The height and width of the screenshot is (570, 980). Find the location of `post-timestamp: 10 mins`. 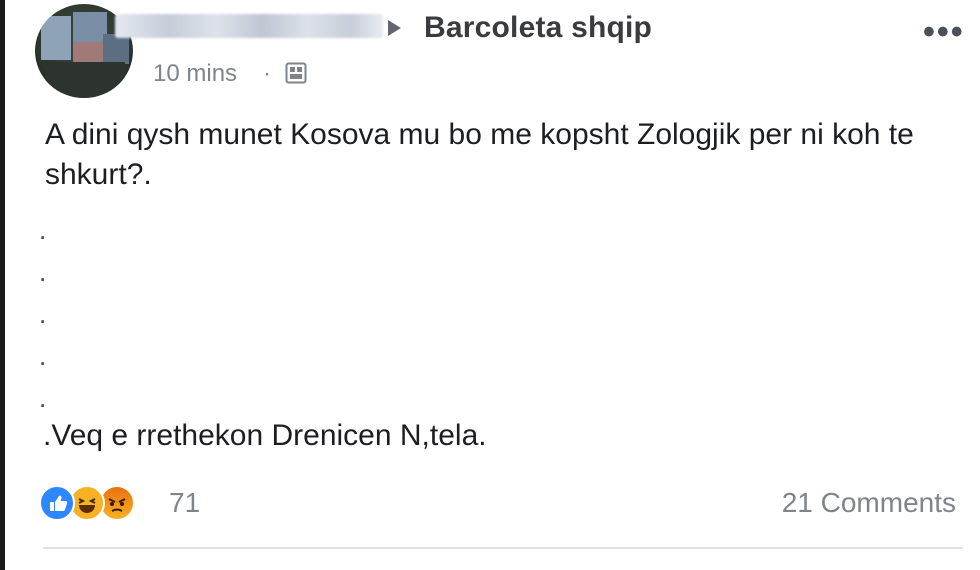

post-timestamp: 10 mins is located at coordinates (195, 74).